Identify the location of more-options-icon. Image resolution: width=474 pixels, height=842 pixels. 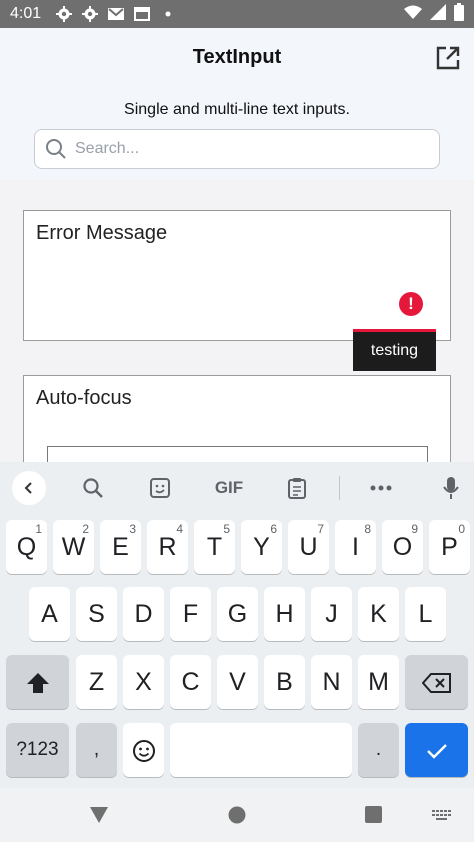
(381, 488).